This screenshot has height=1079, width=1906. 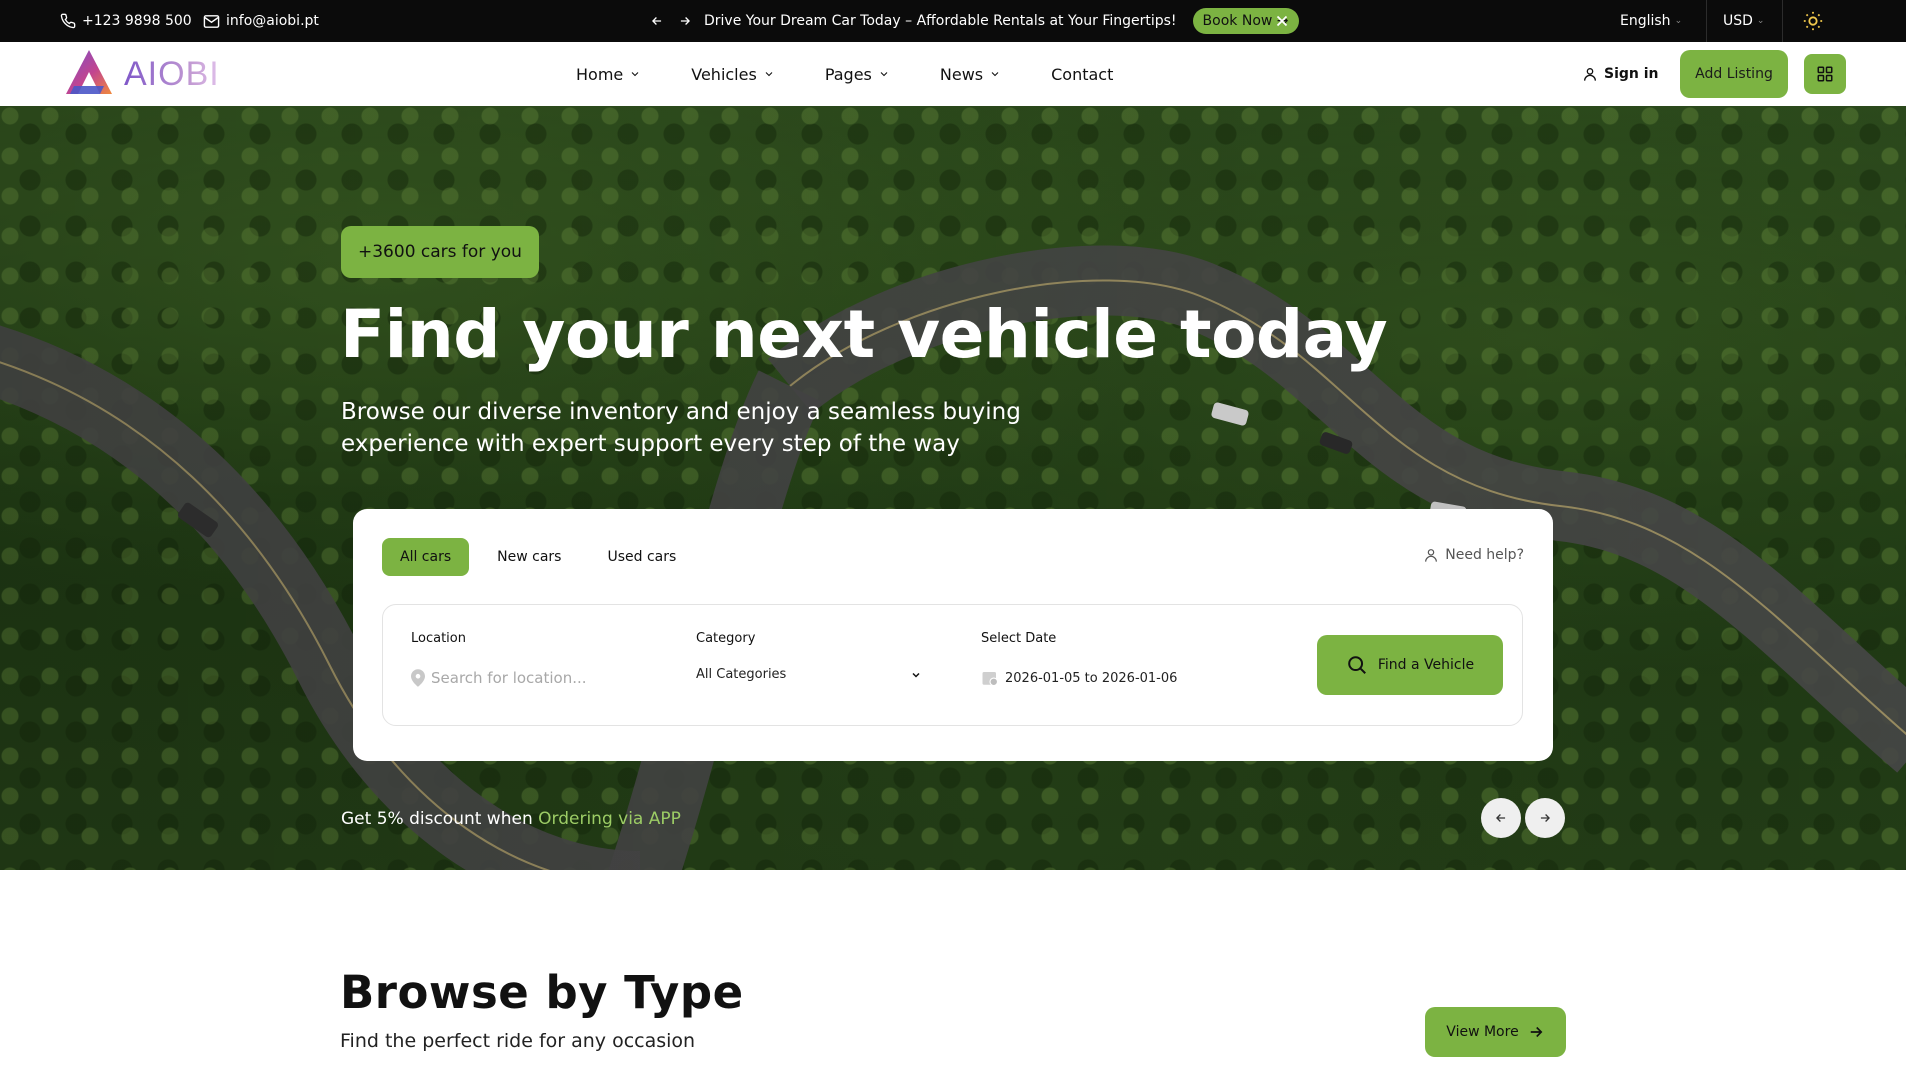 I want to click on cars-count-badge: +3600 cars for you, so click(x=440, y=252).